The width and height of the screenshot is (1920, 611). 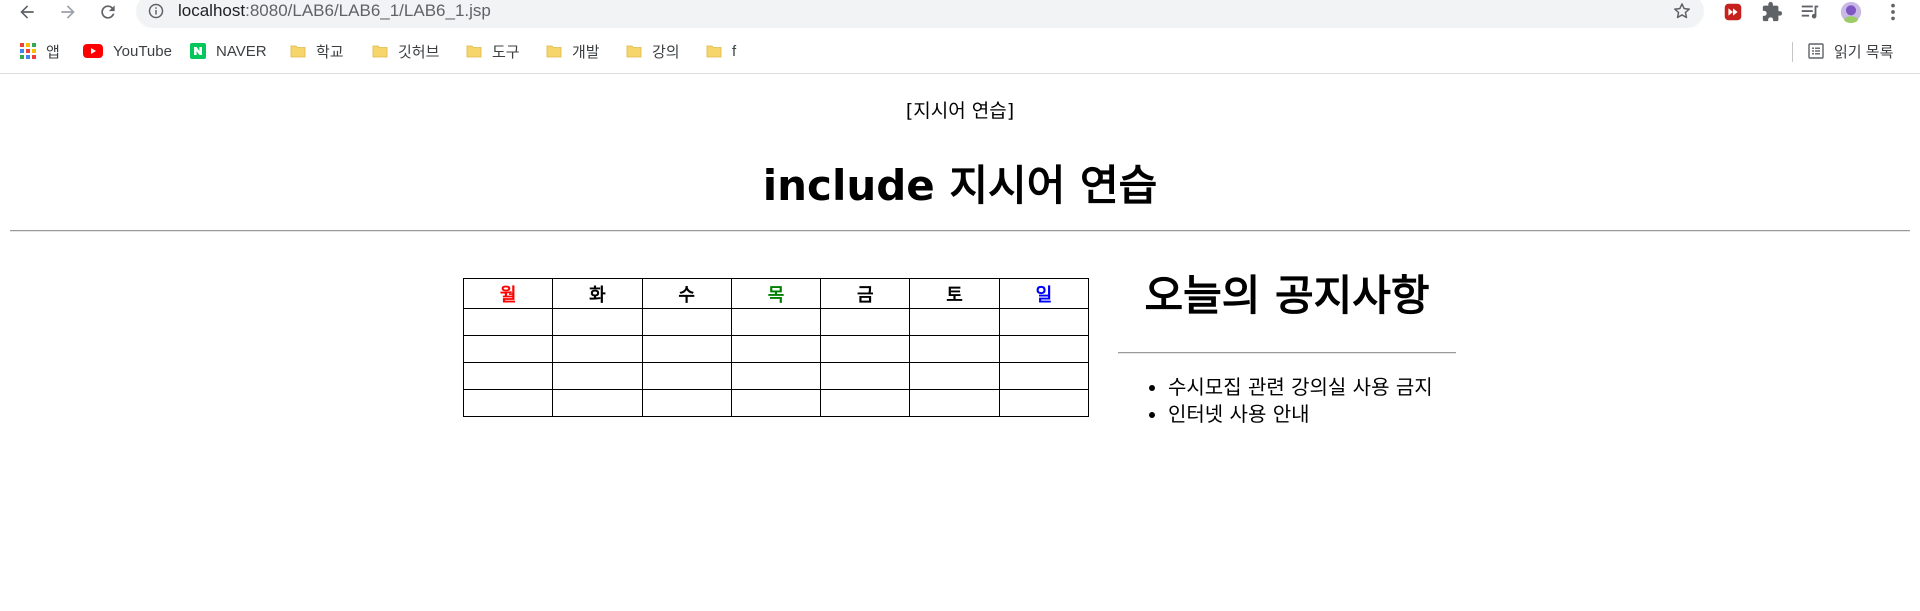 What do you see at coordinates (1287, 295) in the screenshot?
I see `notice-title: 오늘의 공지사항` at bounding box center [1287, 295].